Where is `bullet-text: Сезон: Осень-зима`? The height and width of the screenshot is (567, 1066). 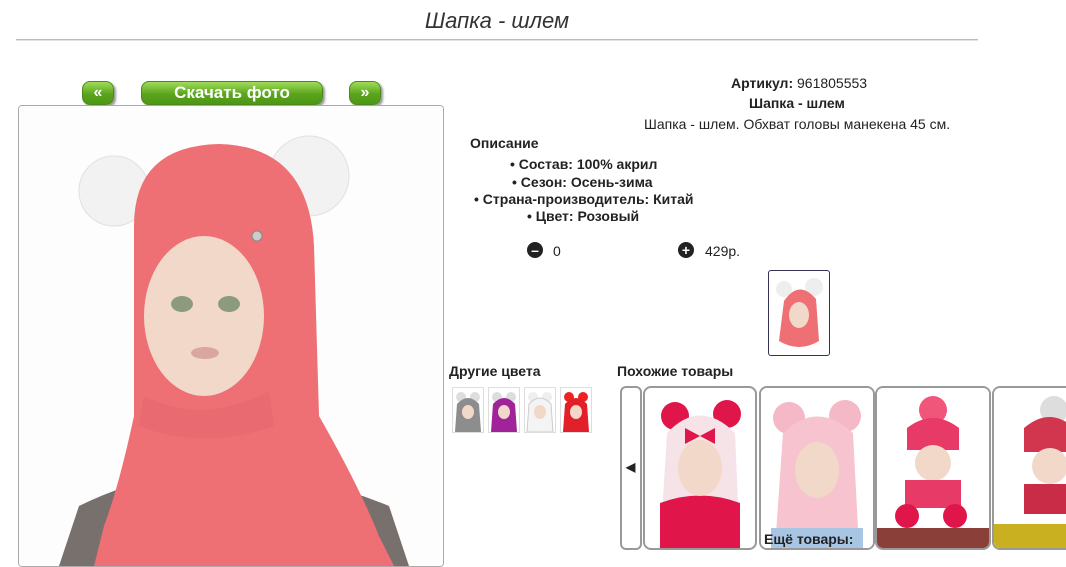
bullet-text: Сезон: Осень-зима is located at coordinates (586, 182).